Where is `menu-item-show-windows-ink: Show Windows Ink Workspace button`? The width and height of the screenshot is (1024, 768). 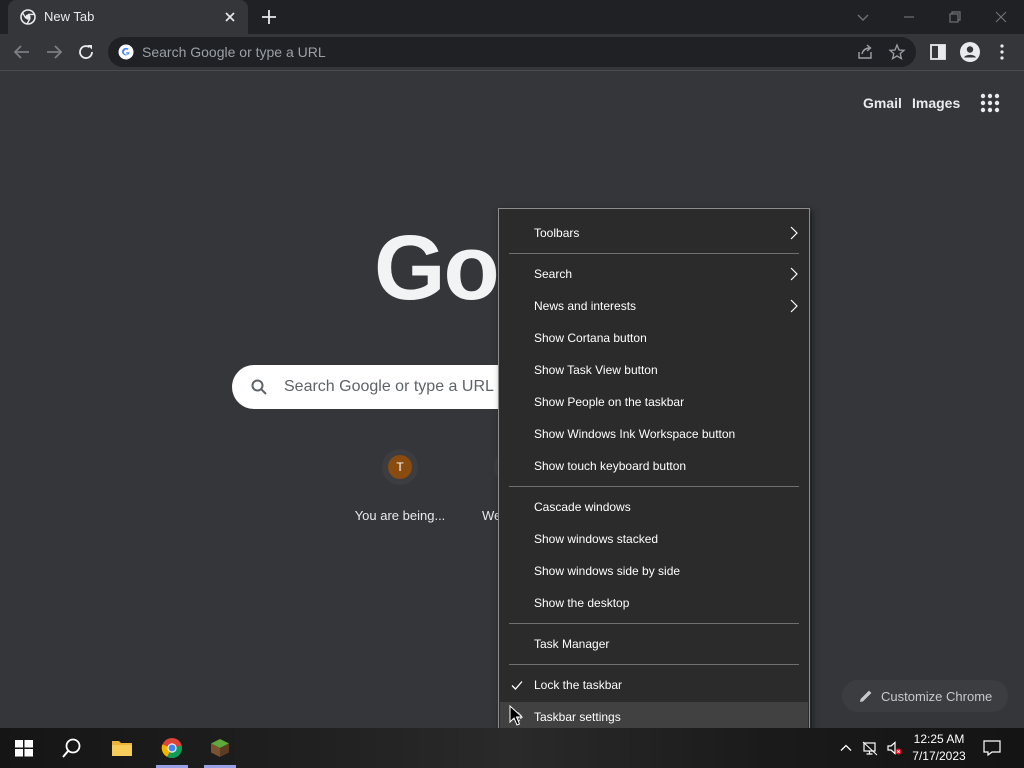 menu-item-show-windows-ink: Show Windows Ink Workspace button is located at coordinates (654, 434).